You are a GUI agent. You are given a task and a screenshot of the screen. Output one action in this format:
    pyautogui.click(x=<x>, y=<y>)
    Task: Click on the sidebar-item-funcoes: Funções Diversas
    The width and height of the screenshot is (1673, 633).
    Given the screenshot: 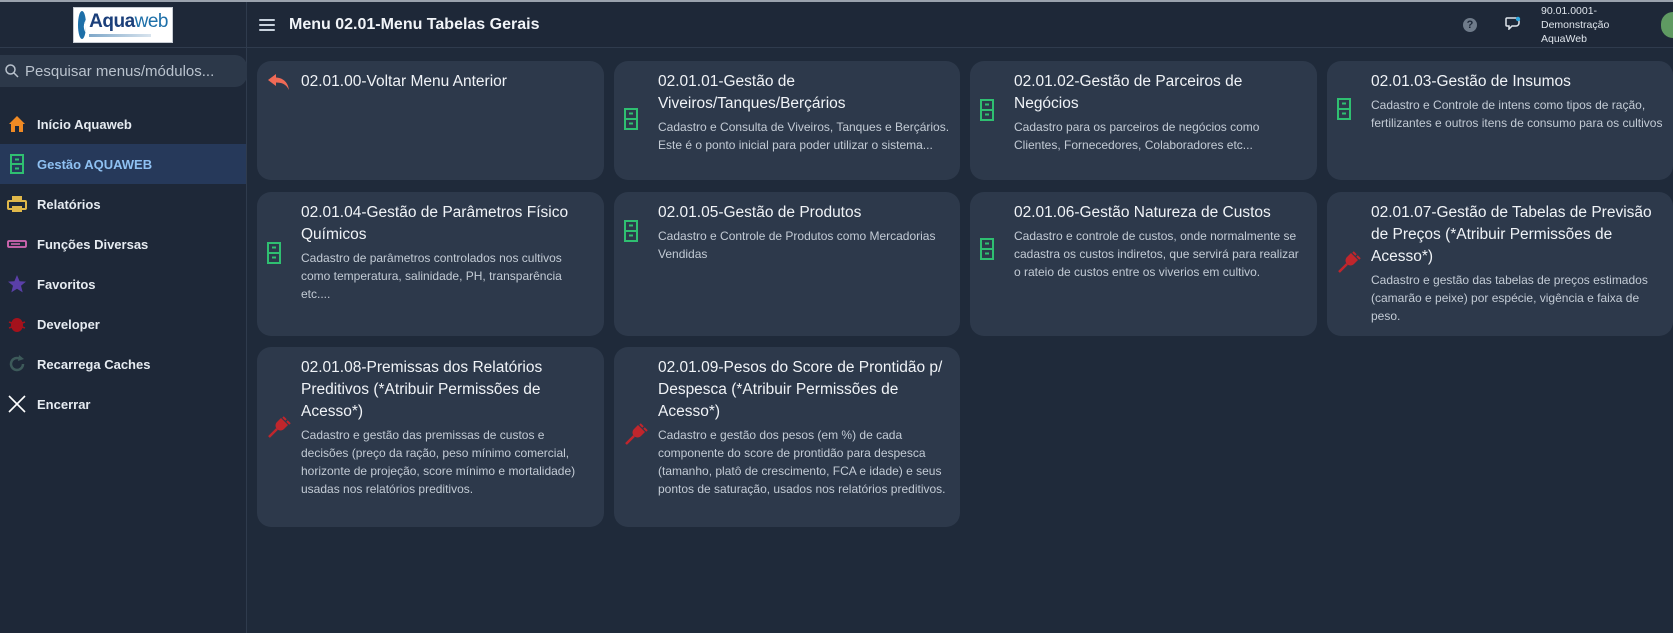 What is the action you would take?
    pyautogui.click(x=123, y=244)
    